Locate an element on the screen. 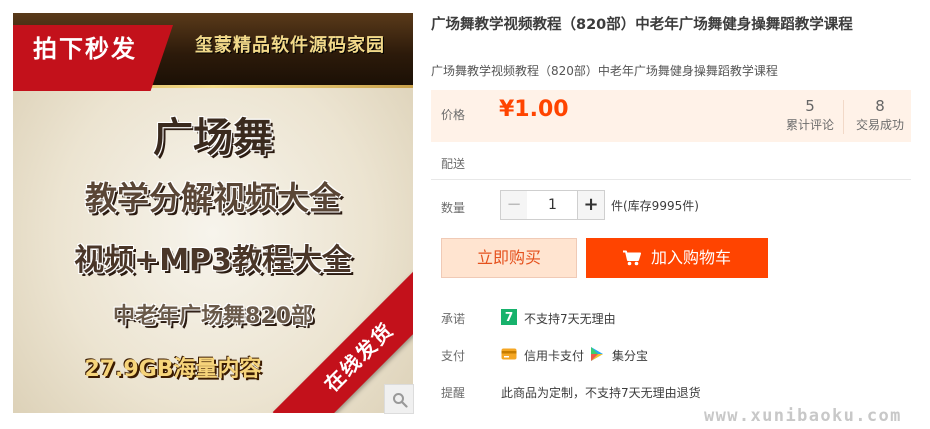 Image resolution: width=930 pixels, height=429 pixels. reminder-label: 提醒 is located at coordinates (453, 393).